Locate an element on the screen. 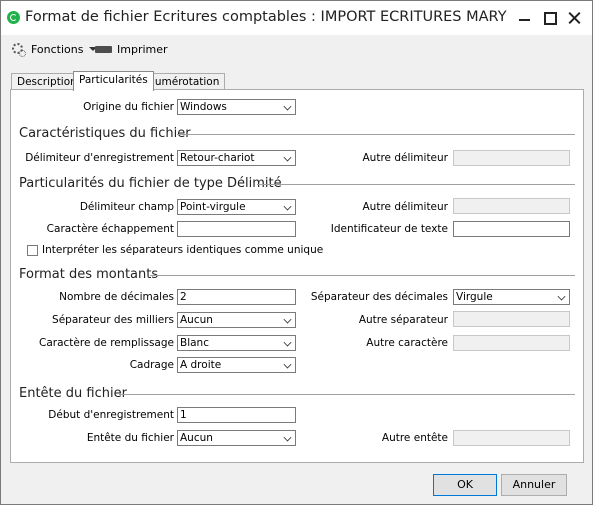 The width and height of the screenshot is (593, 505). debut-enregistrement-input: 1 is located at coordinates (236, 415).